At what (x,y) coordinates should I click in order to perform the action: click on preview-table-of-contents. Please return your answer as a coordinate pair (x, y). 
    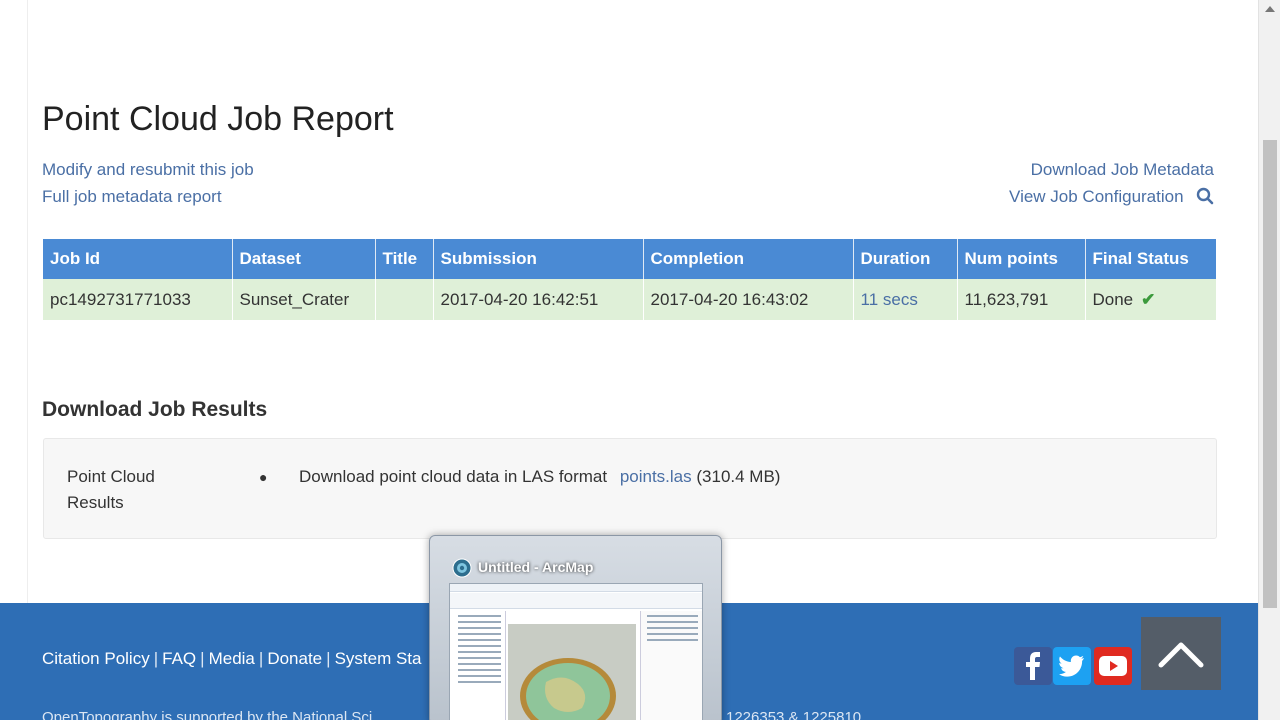
    Looking at the image, I should click on (479, 665).